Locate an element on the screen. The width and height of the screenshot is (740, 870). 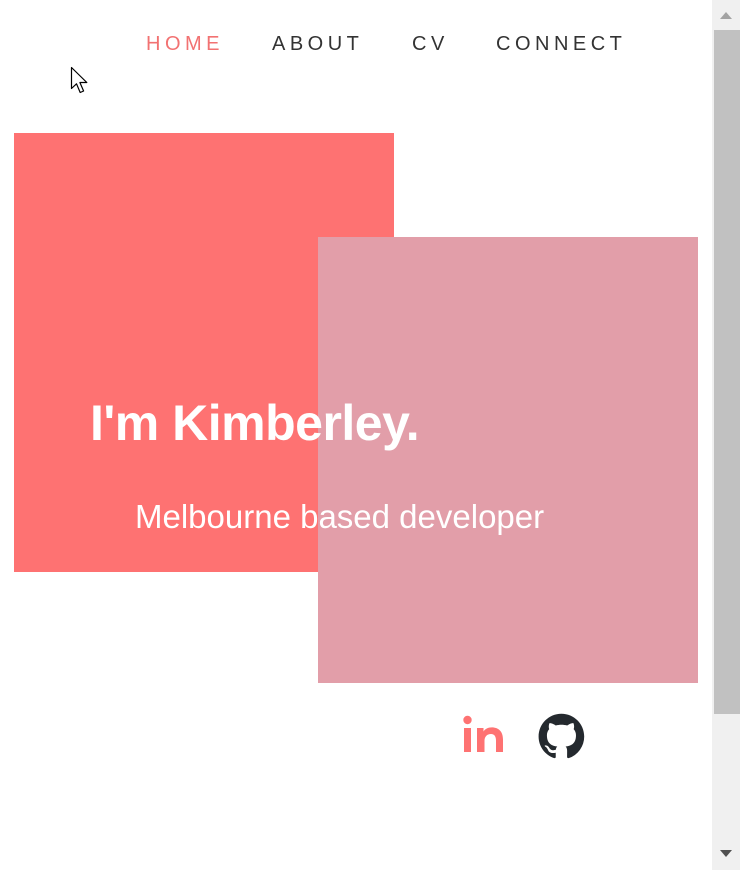
mouse-cursor-icon is located at coordinates (79, 80).